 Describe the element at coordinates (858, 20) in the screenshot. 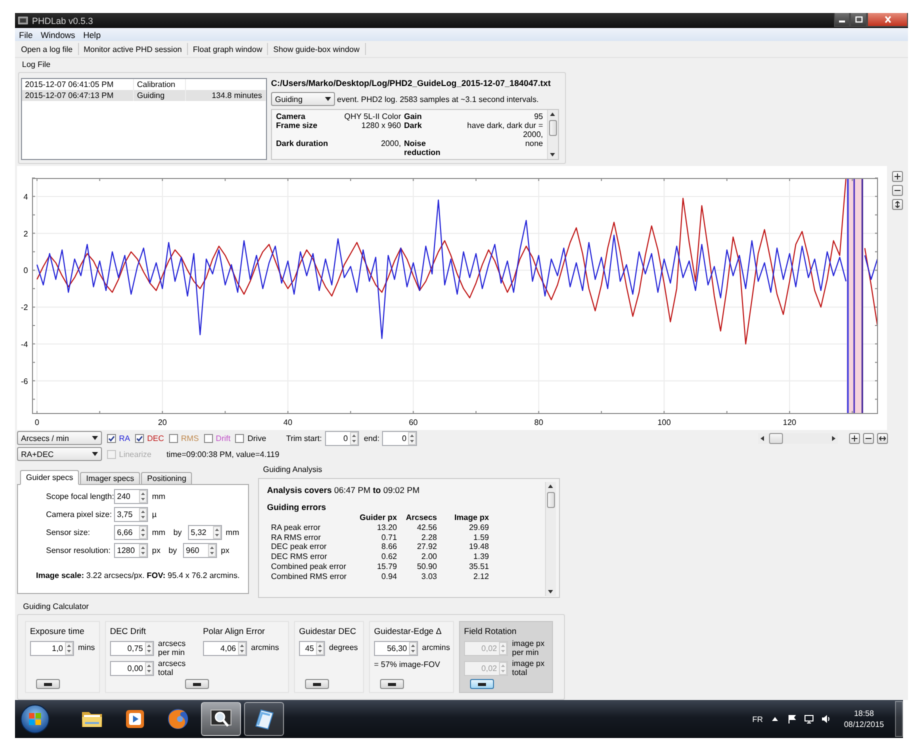

I see `maximize-button` at that location.